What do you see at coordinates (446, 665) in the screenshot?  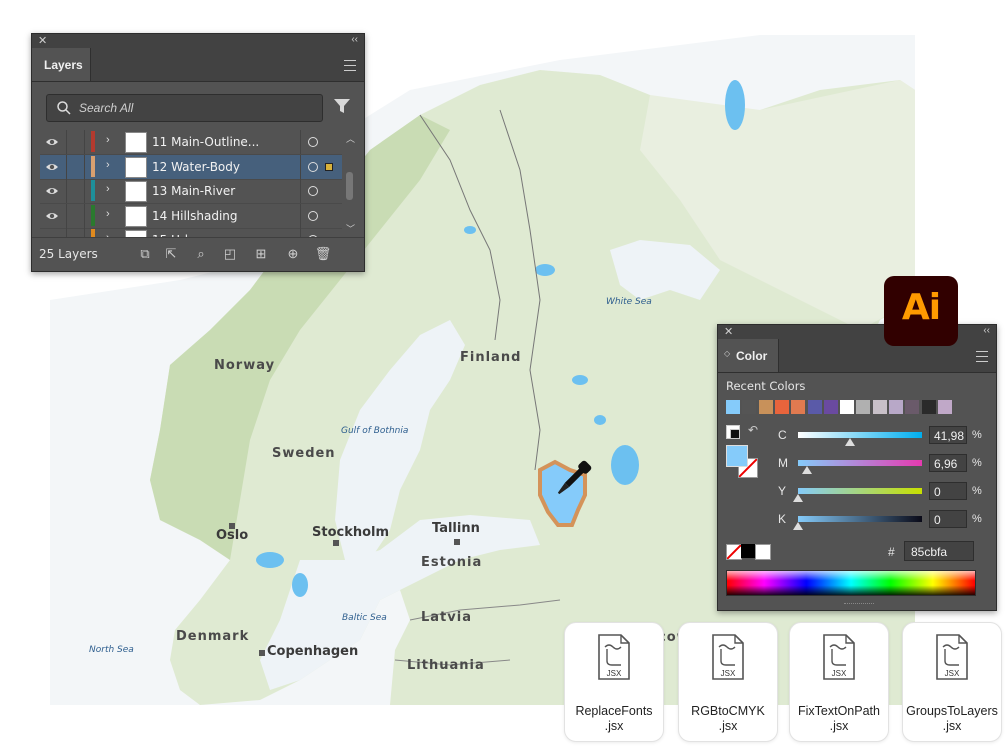 I see `map-label-lithuania: Lithuania` at bounding box center [446, 665].